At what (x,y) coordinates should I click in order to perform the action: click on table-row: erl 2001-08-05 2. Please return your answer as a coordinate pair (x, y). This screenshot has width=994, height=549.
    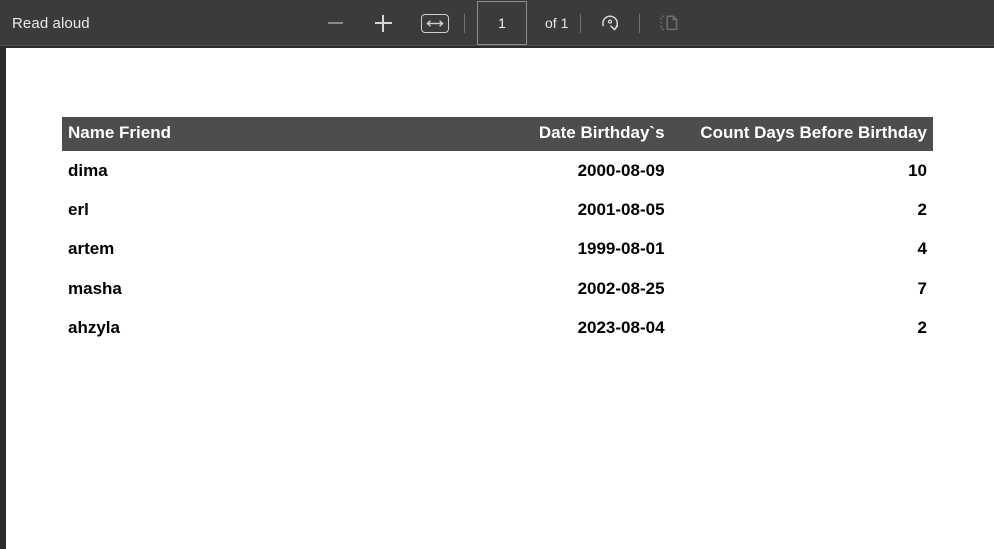
    Looking at the image, I should click on (497, 209).